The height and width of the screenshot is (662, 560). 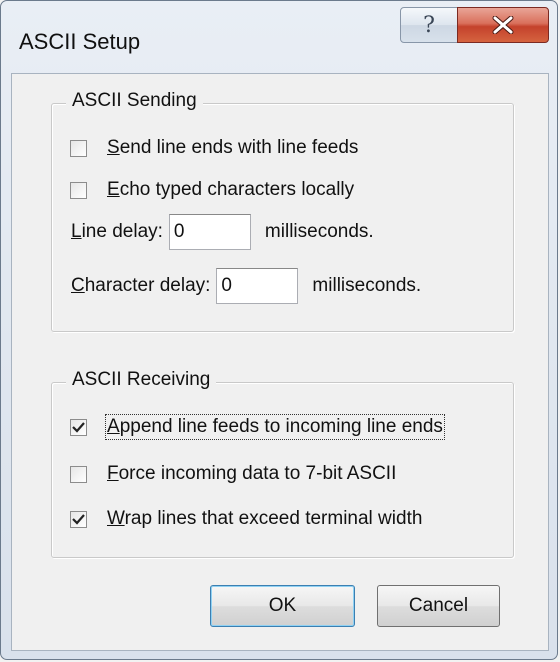 I want to click on character-delay-row: Character delay: milliseconds., so click(x=246, y=286).